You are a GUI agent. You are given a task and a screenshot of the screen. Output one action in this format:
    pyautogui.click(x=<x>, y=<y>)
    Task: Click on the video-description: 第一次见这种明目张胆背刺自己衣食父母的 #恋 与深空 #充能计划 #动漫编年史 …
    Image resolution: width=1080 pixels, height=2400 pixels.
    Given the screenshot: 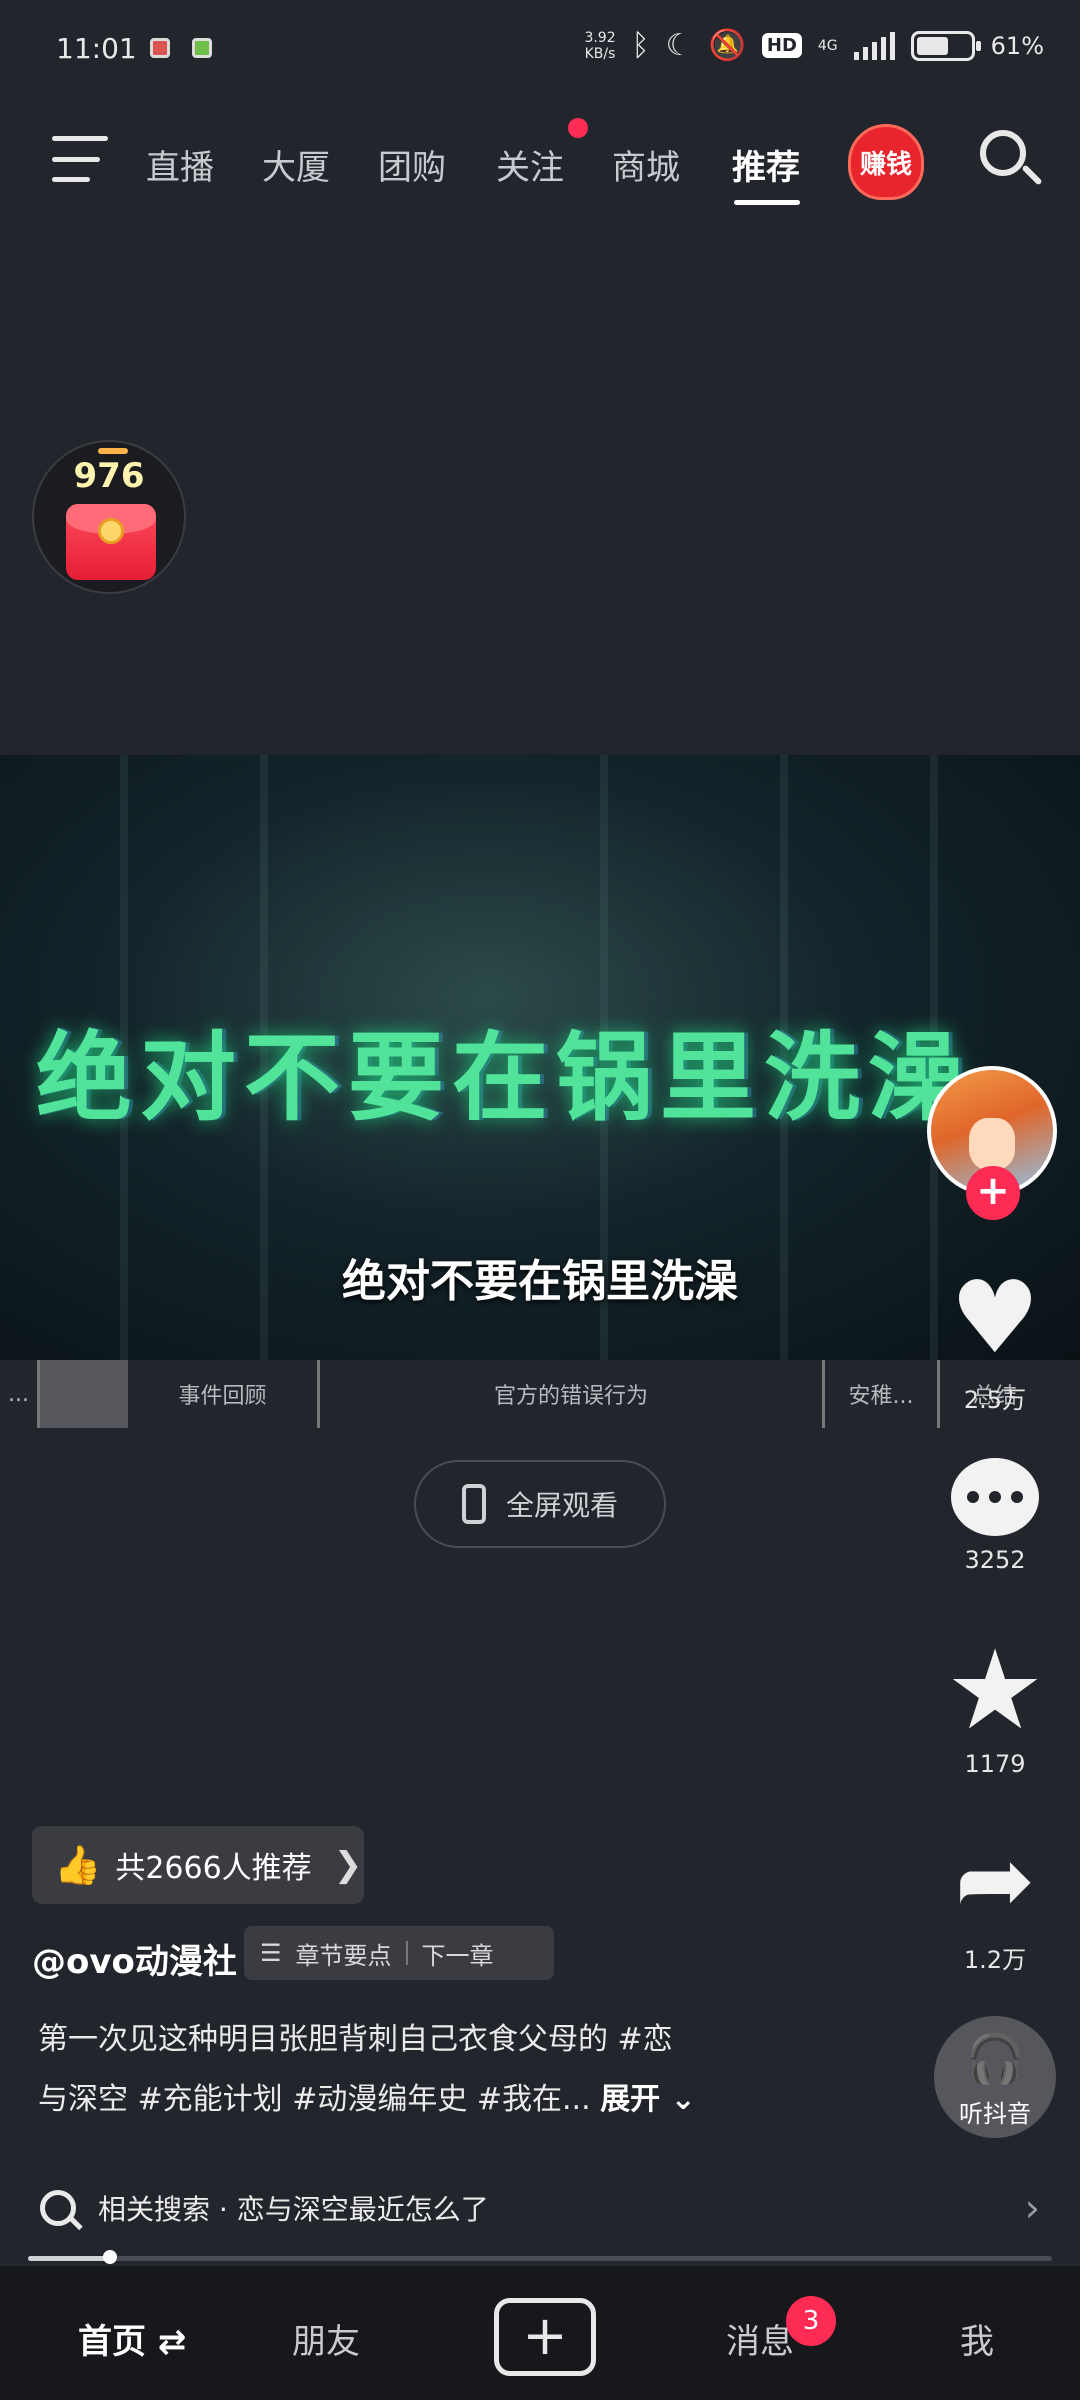 What is the action you would take?
    pyautogui.click(x=428, y=2070)
    